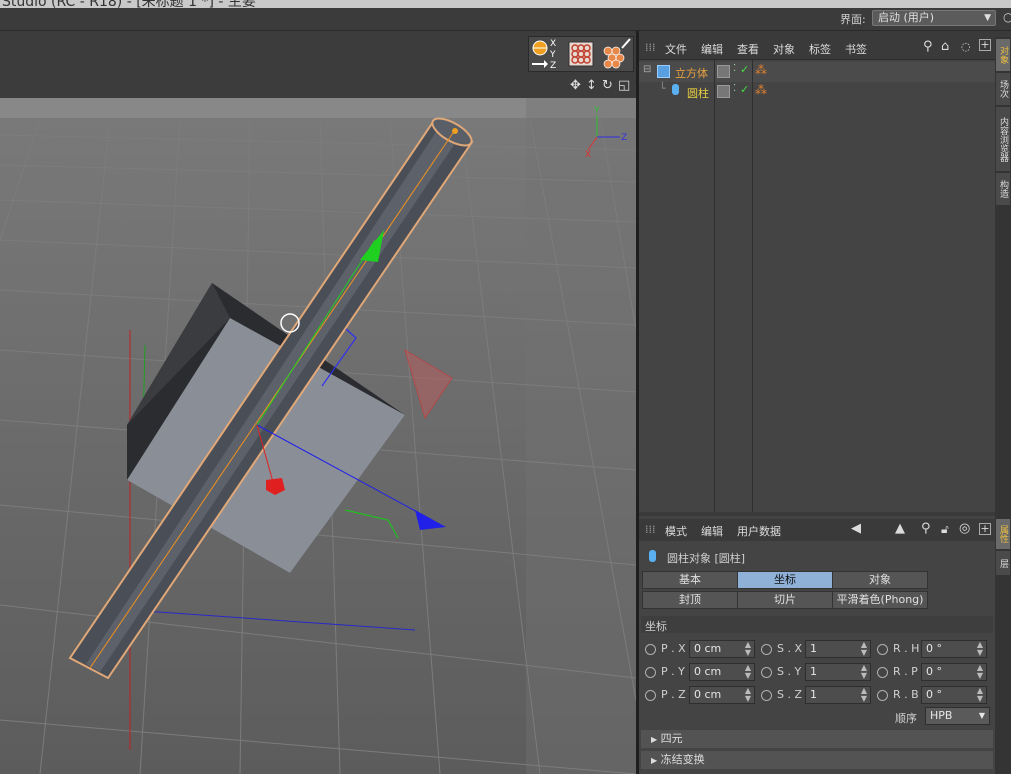  What do you see at coordinates (690, 580) in the screenshot?
I see `tab-basic: 基本` at bounding box center [690, 580].